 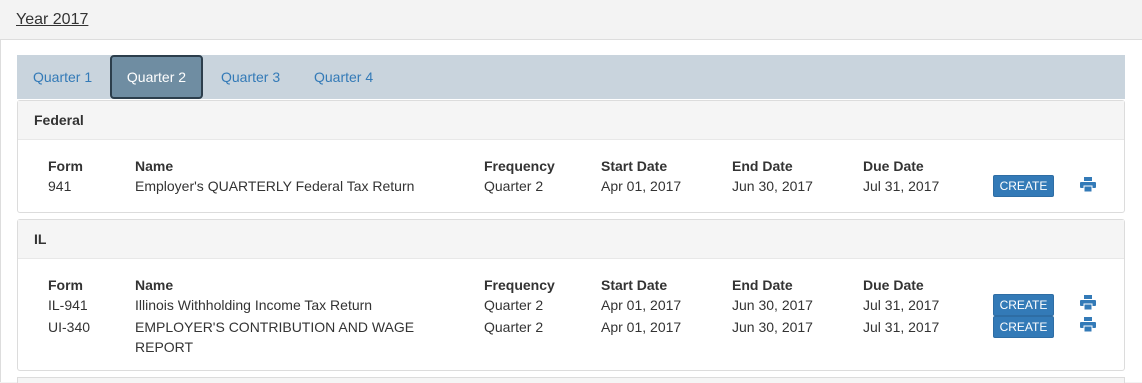 What do you see at coordinates (52, 20) in the screenshot?
I see `year-title: Year 2017` at bounding box center [52, 20].